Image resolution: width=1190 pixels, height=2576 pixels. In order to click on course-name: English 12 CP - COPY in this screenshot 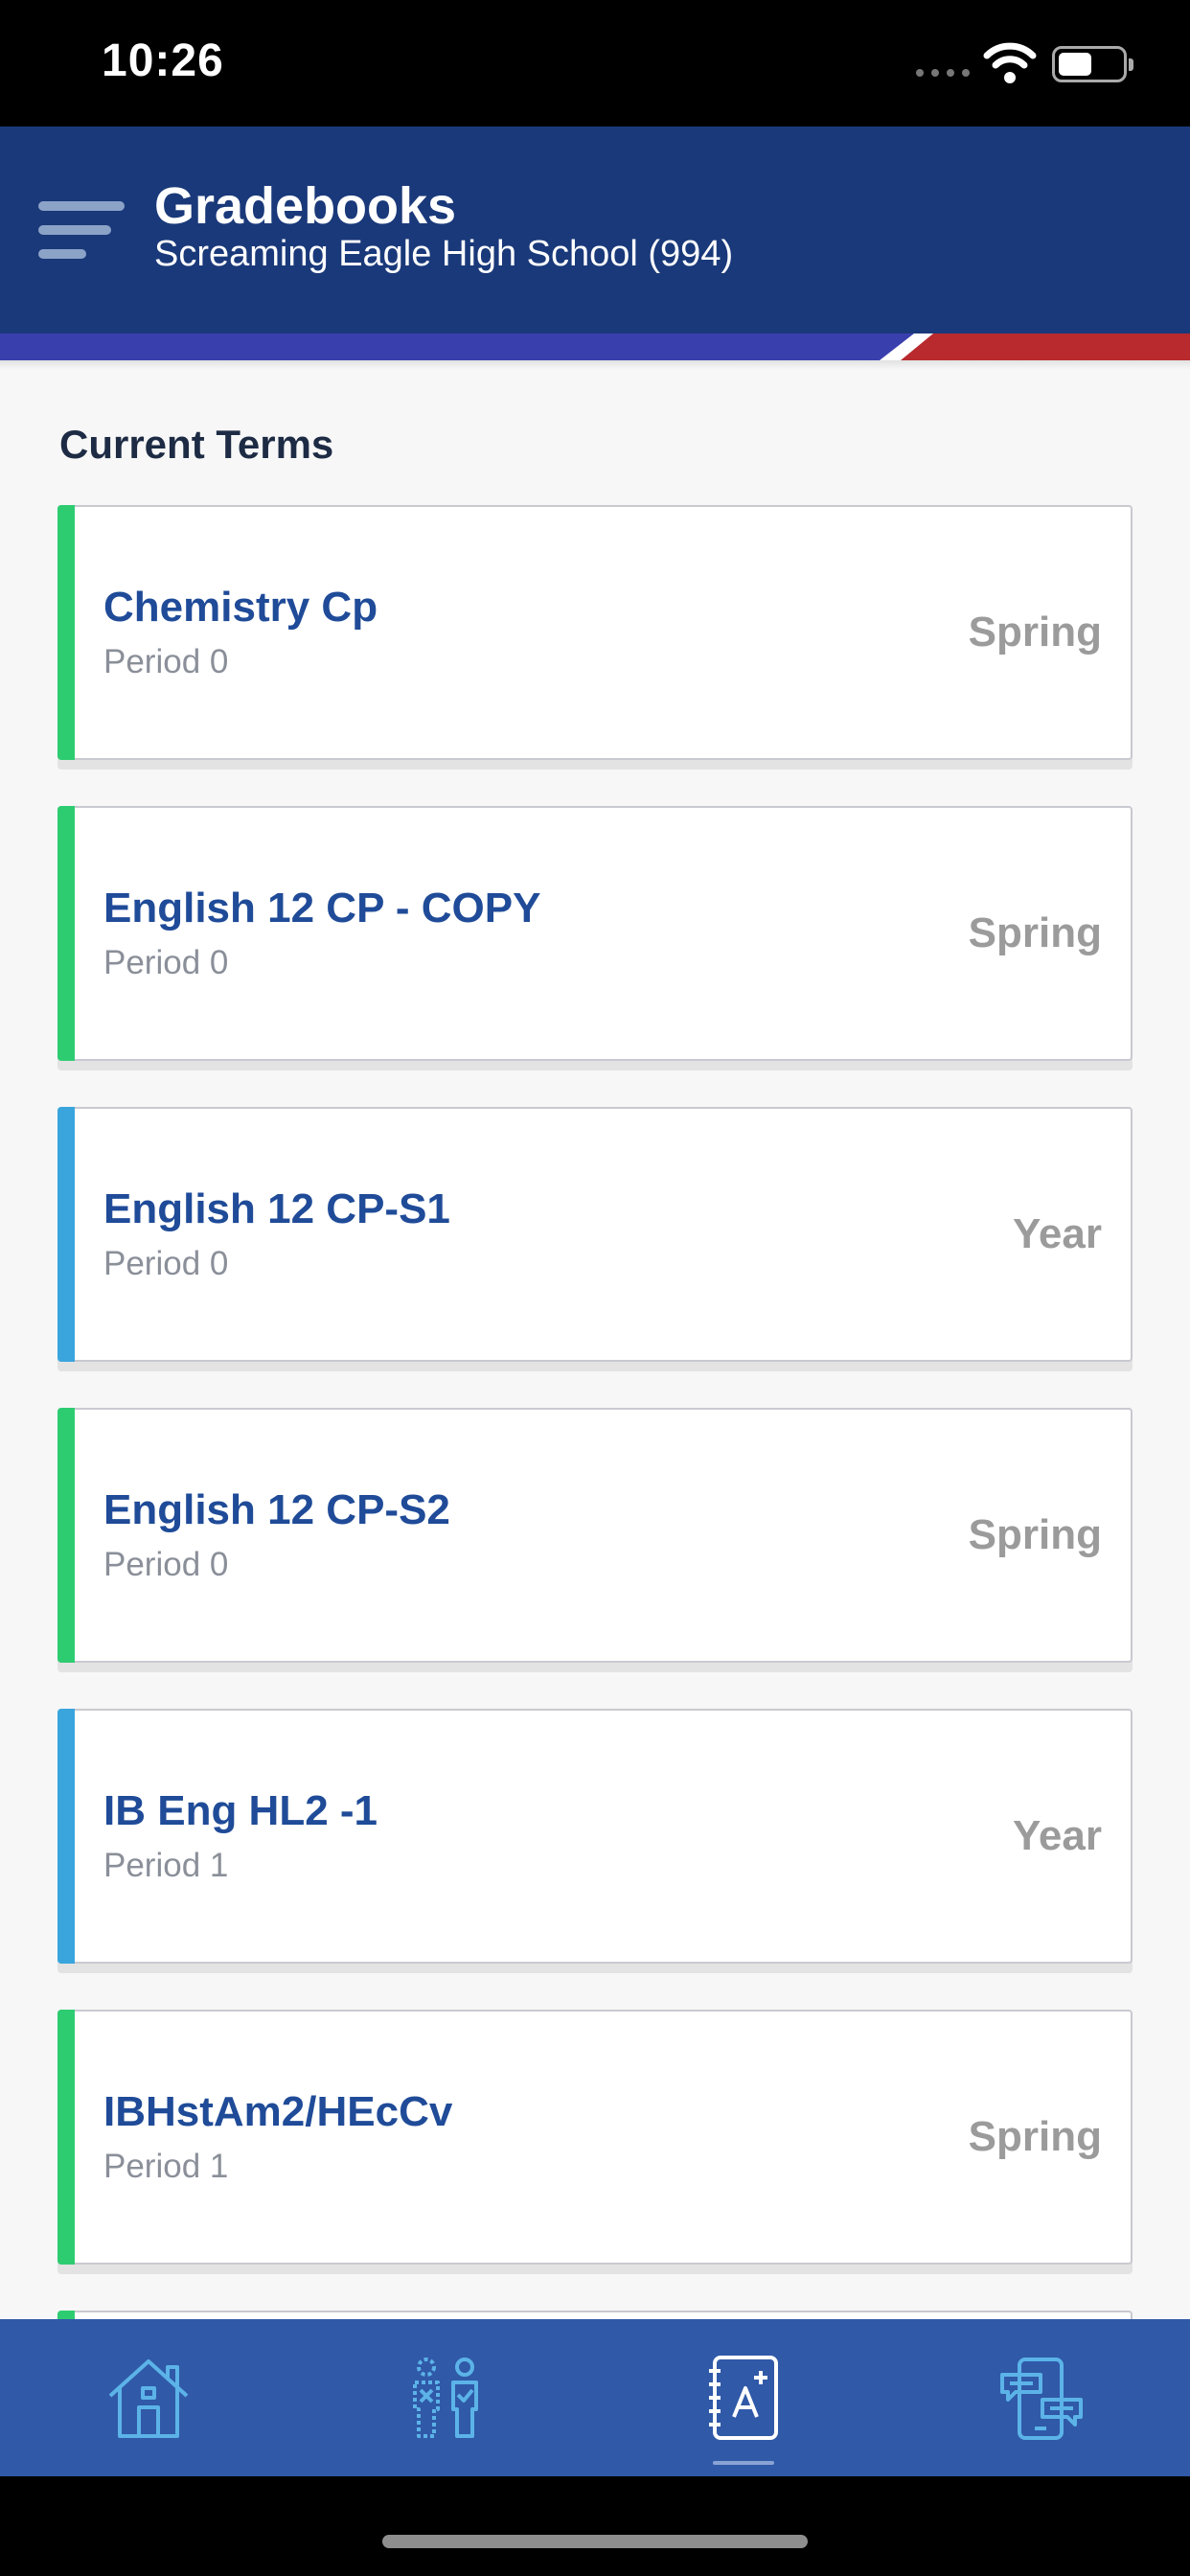, I will do `click(322, 908)`.